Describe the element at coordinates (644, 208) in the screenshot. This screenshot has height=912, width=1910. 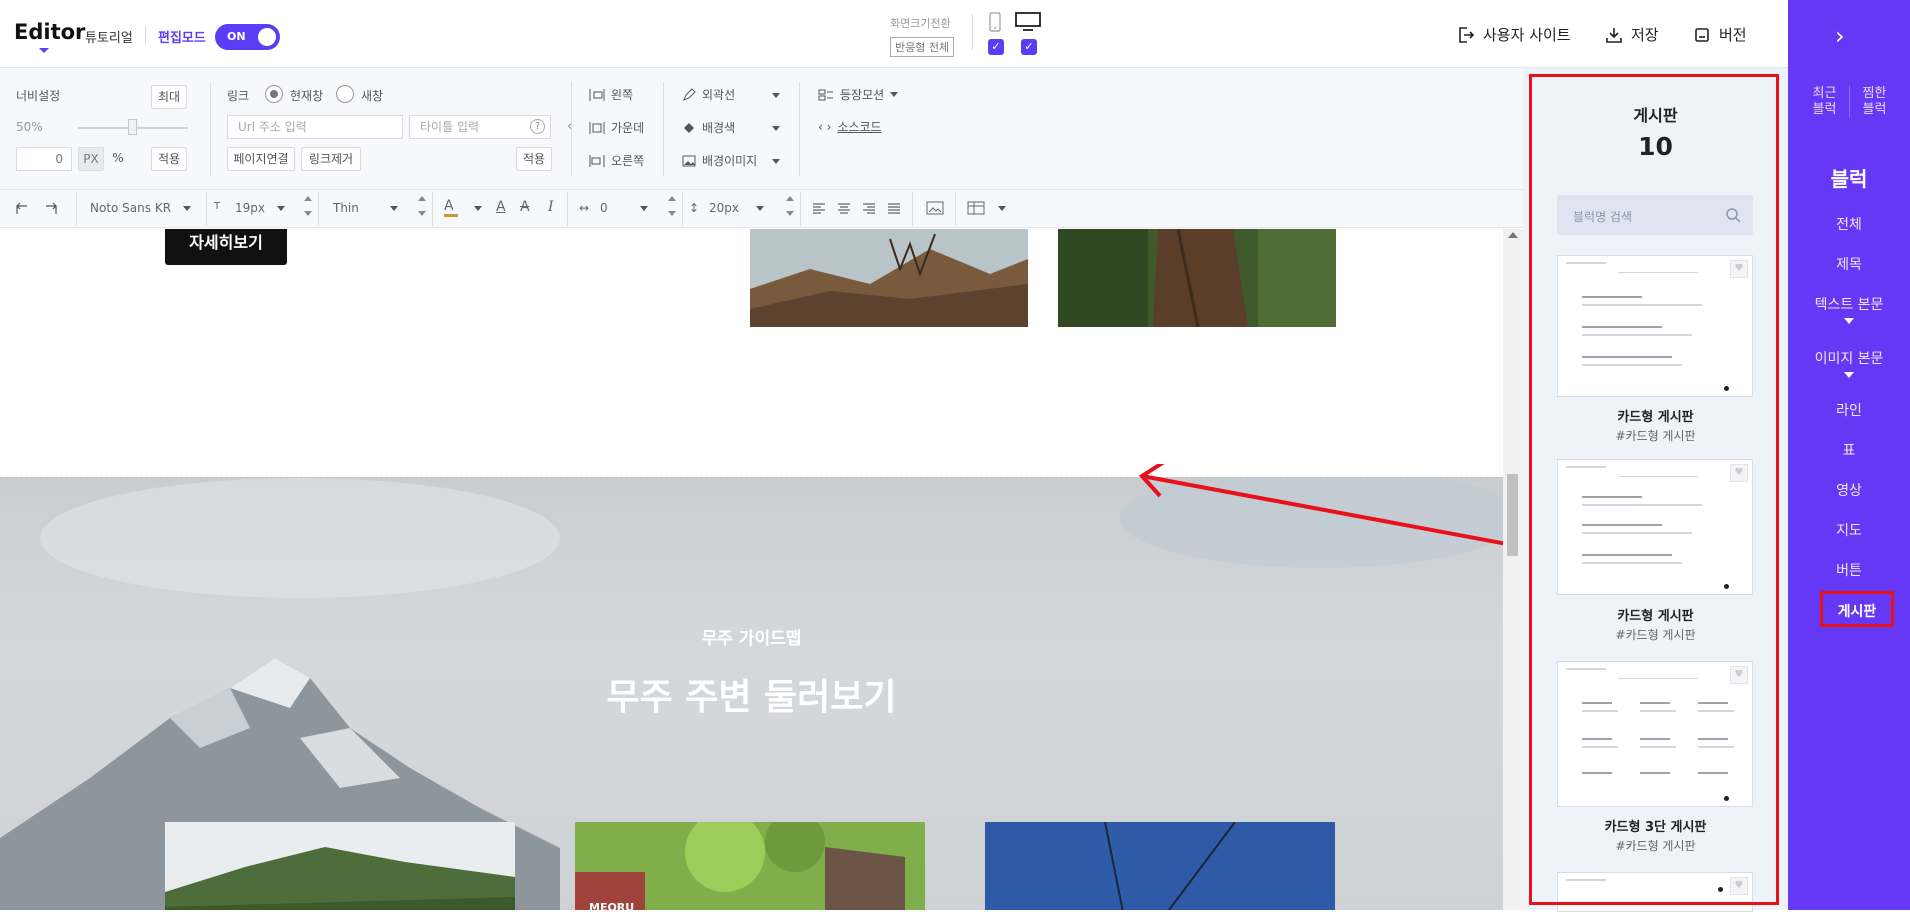
I see `letter-spacing-dropdown-icon` at that location.